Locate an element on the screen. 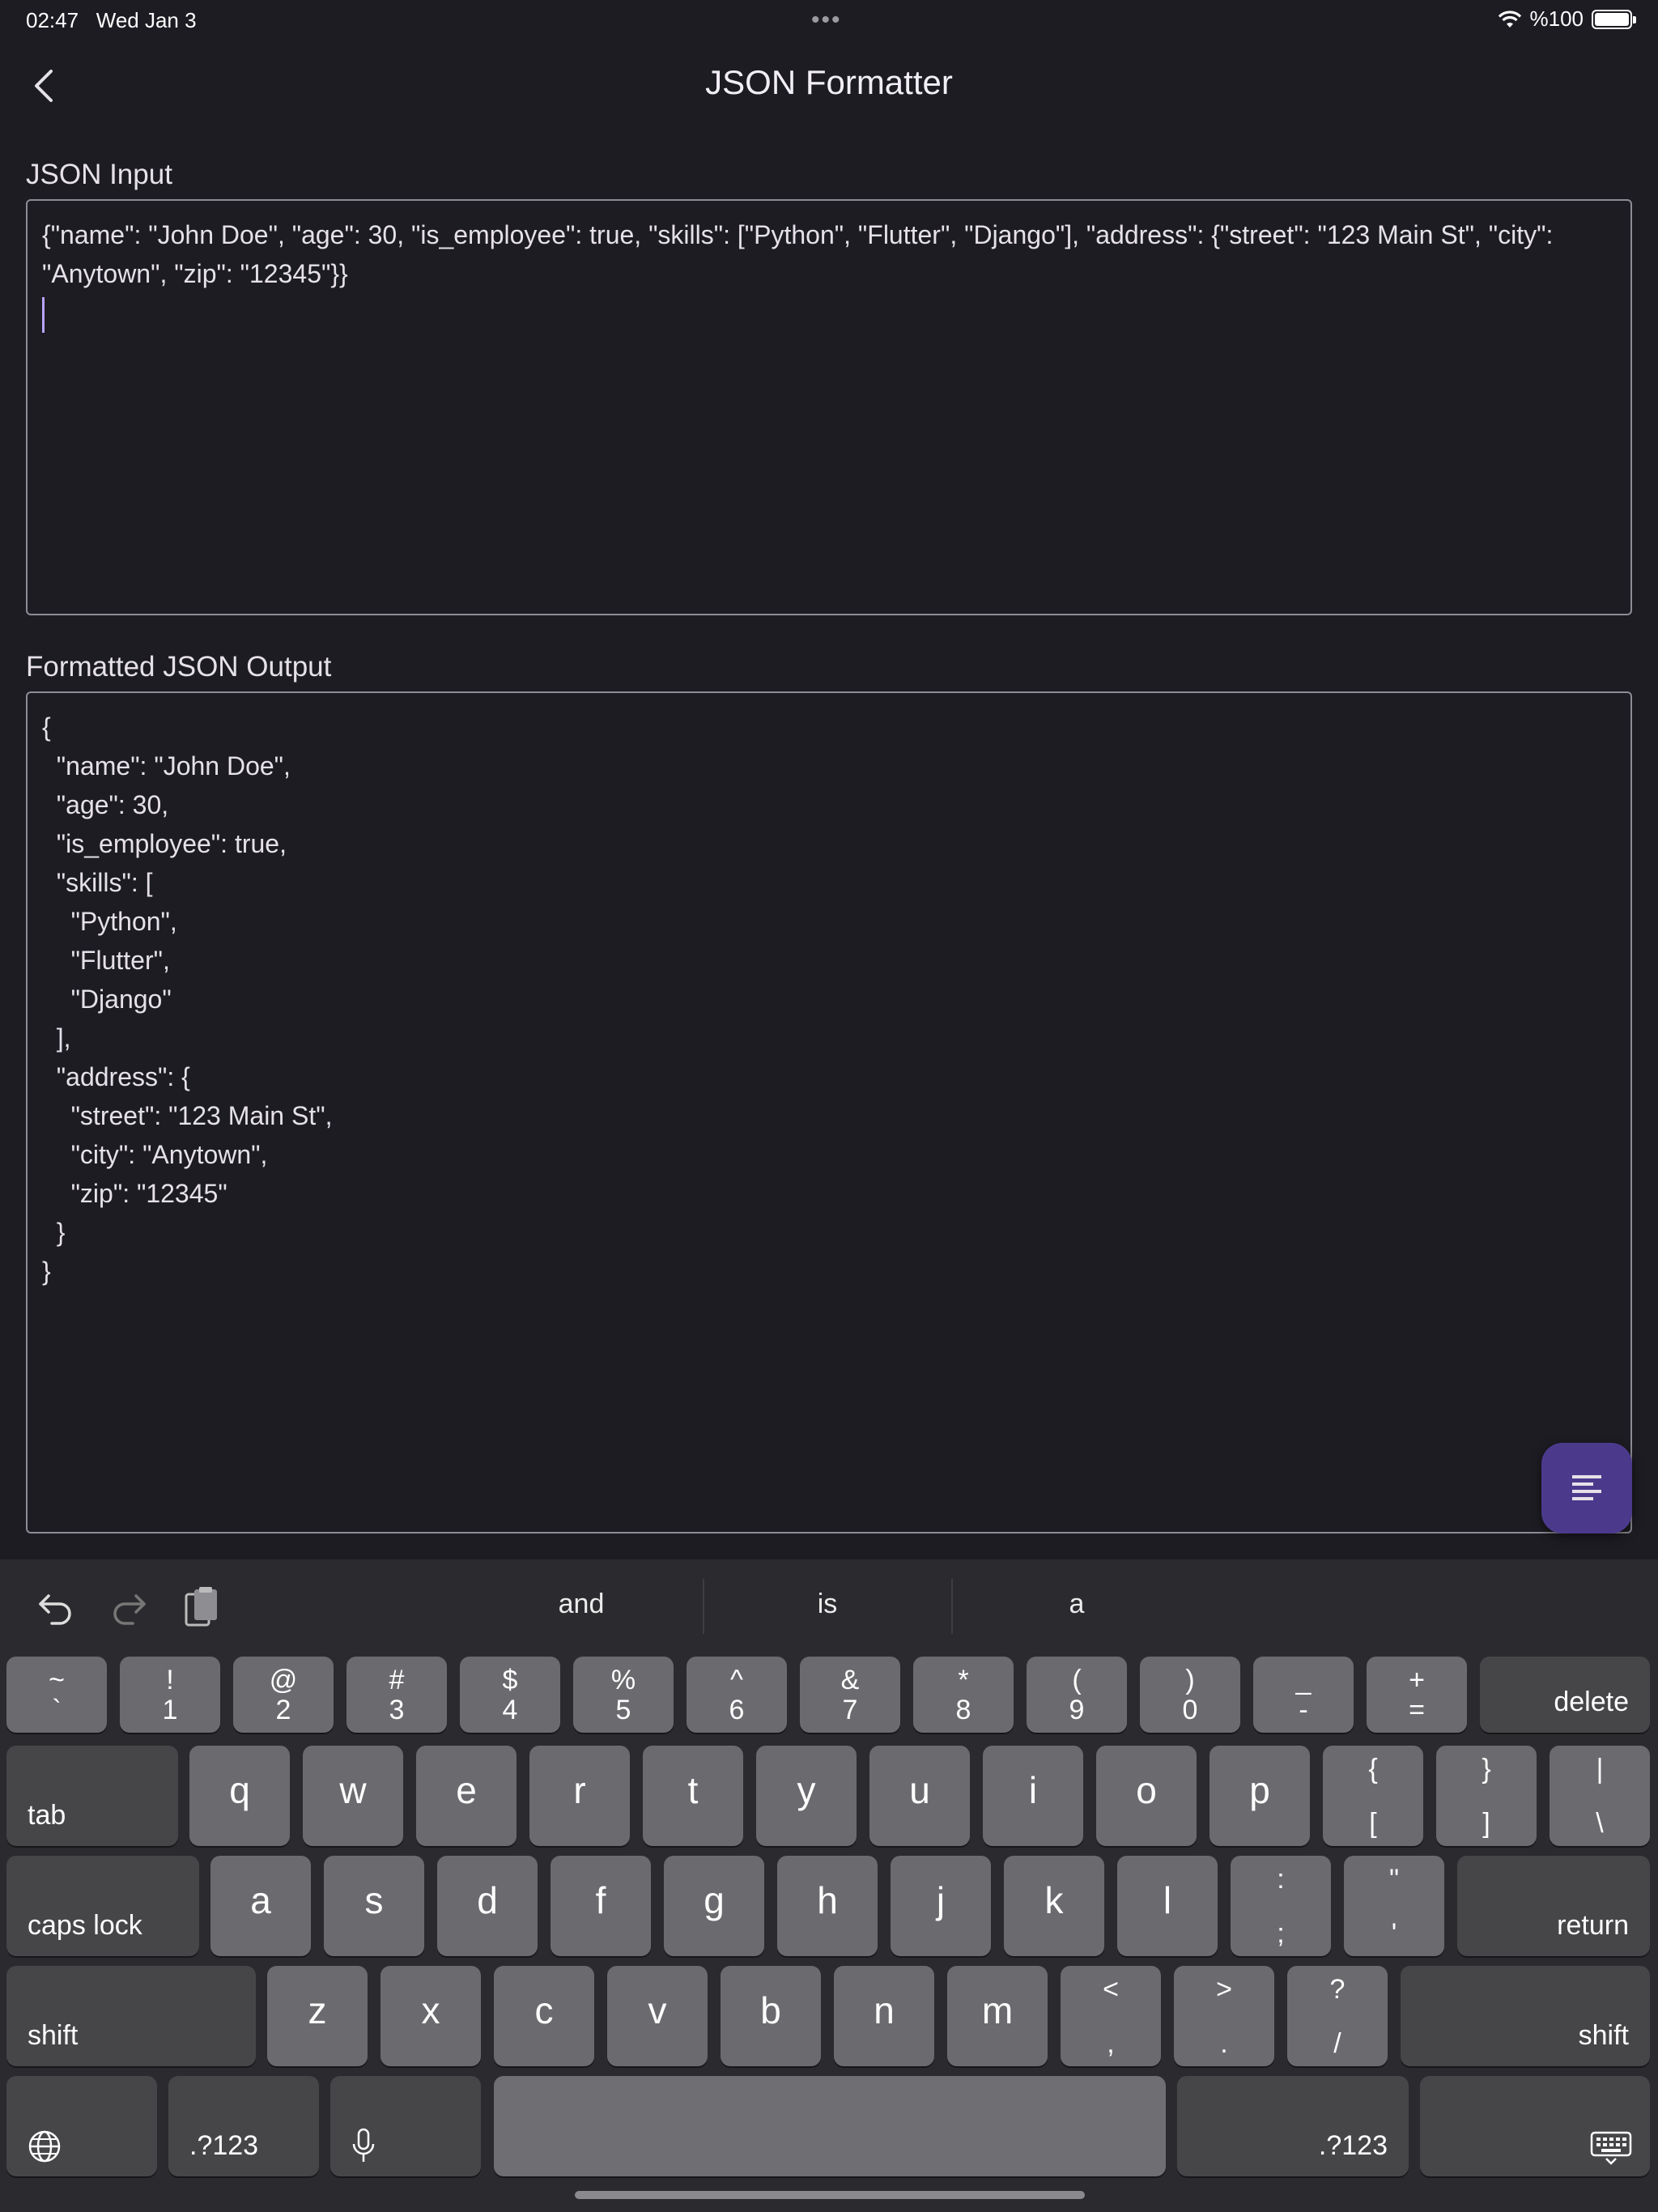 The height and width of the screenshot is (2212, 1658). key-5: % 5 is located at coordinates (623, 1695).